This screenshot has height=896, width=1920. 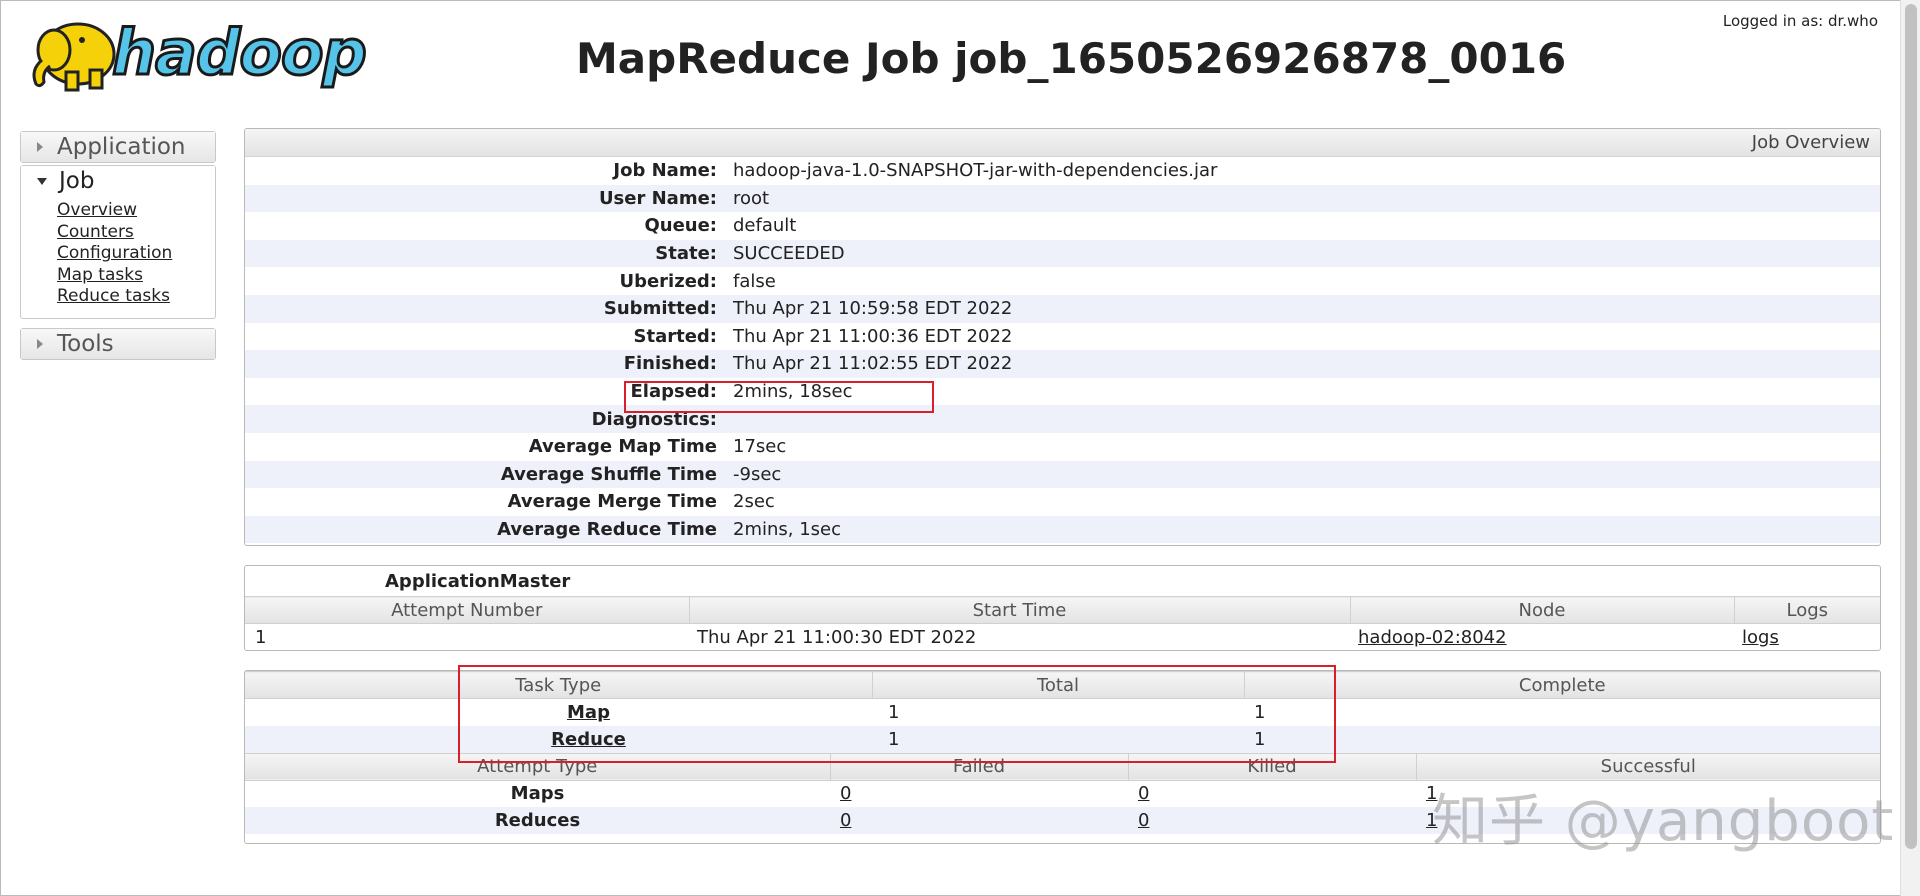 I want to click on application-master-caption: ApplicationMaster, so click(x=478, y=581).